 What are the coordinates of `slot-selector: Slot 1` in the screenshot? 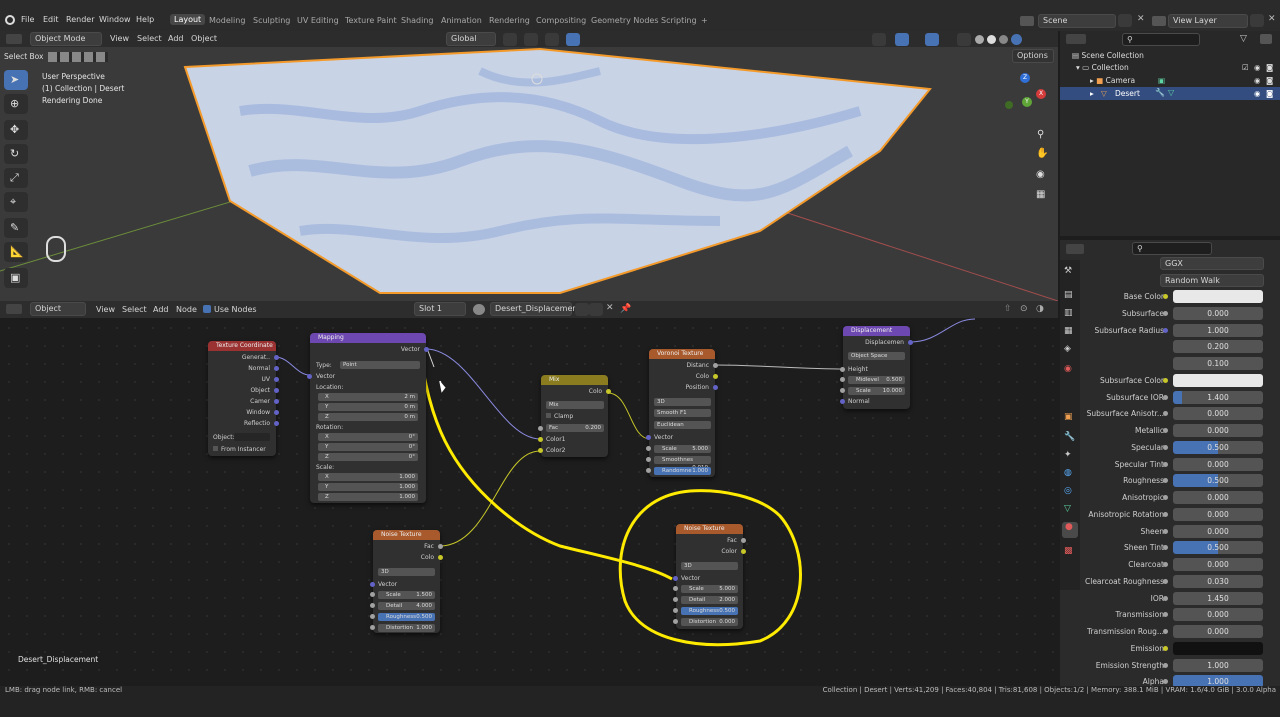 It's located at (440, 309).